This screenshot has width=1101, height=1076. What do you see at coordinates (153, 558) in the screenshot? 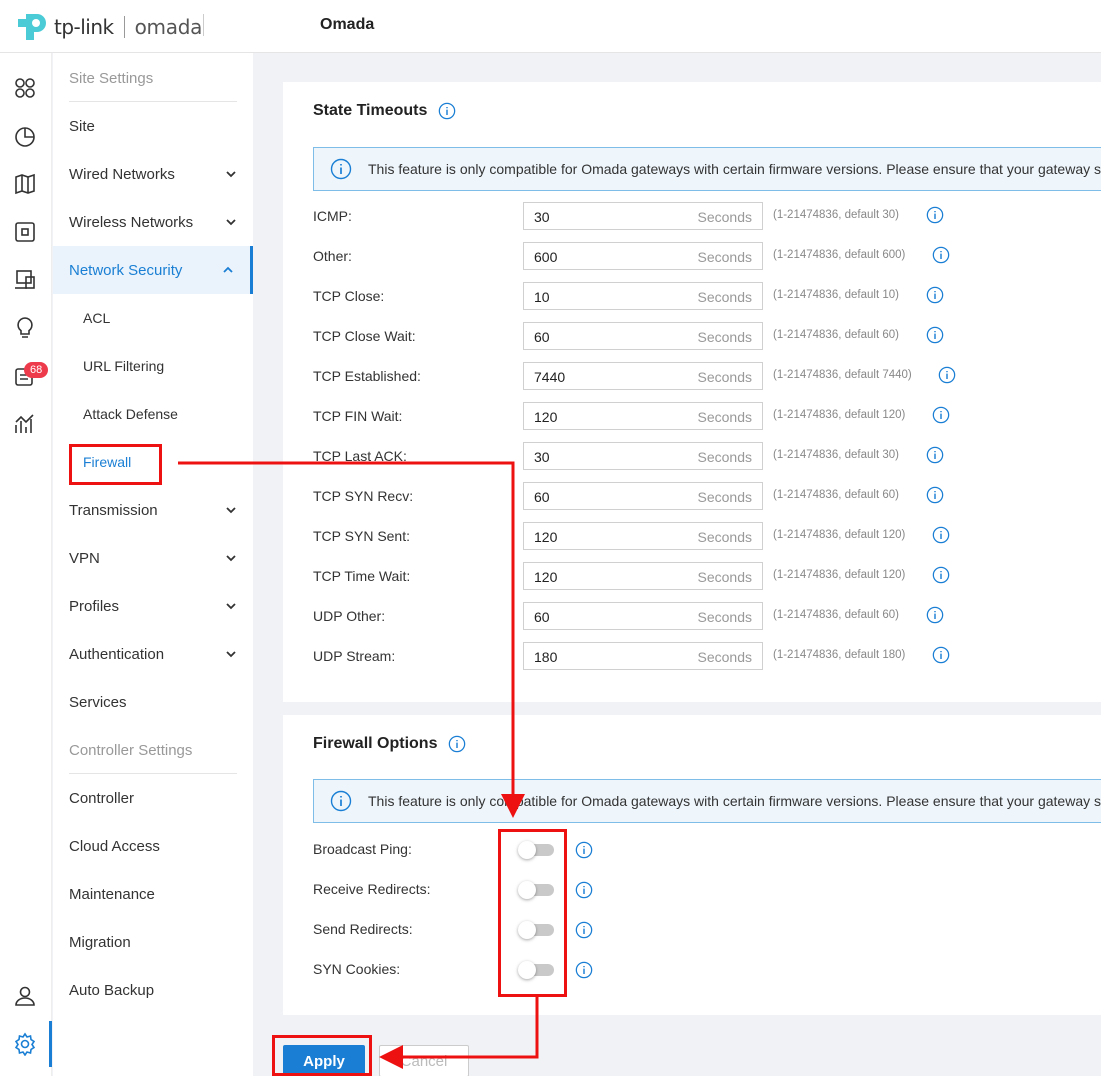
I see `sidebar-item-vpn: VPN` at bounding box center [153, 558].